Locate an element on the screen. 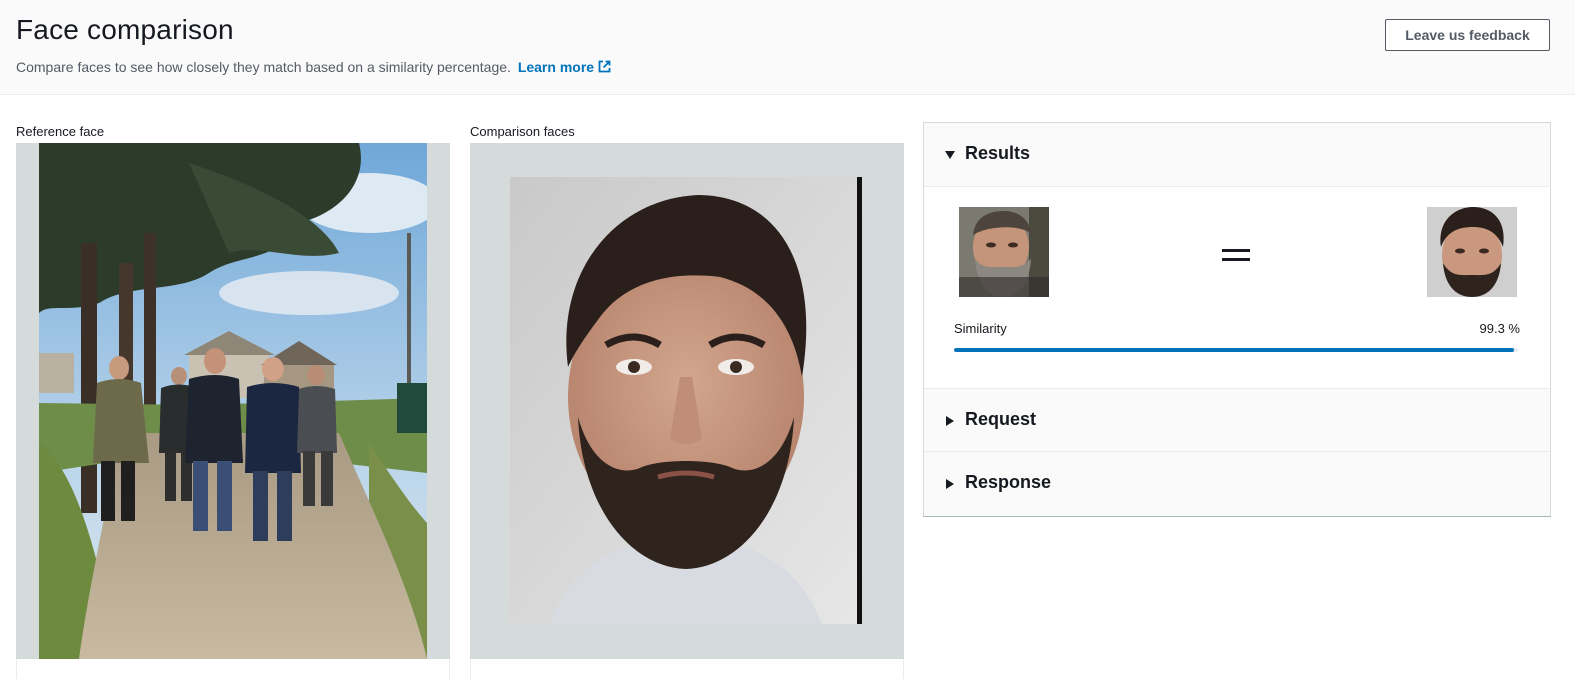 Image resolution: width=1575 pixels, height=679 pixels. similarity-value: 99.3 % is located at coordinates (1499, 328).